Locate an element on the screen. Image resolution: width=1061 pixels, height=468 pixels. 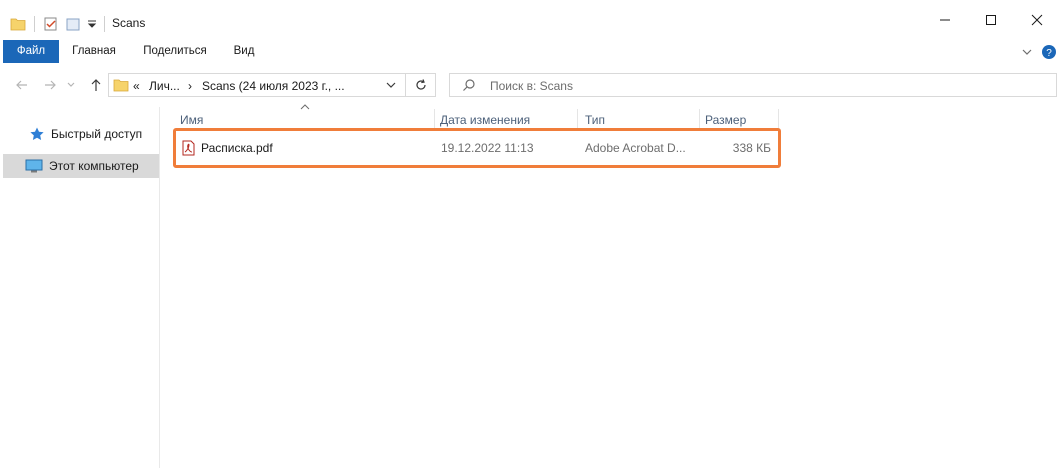
title-bar: Scans is located at coordinates (530, 20).